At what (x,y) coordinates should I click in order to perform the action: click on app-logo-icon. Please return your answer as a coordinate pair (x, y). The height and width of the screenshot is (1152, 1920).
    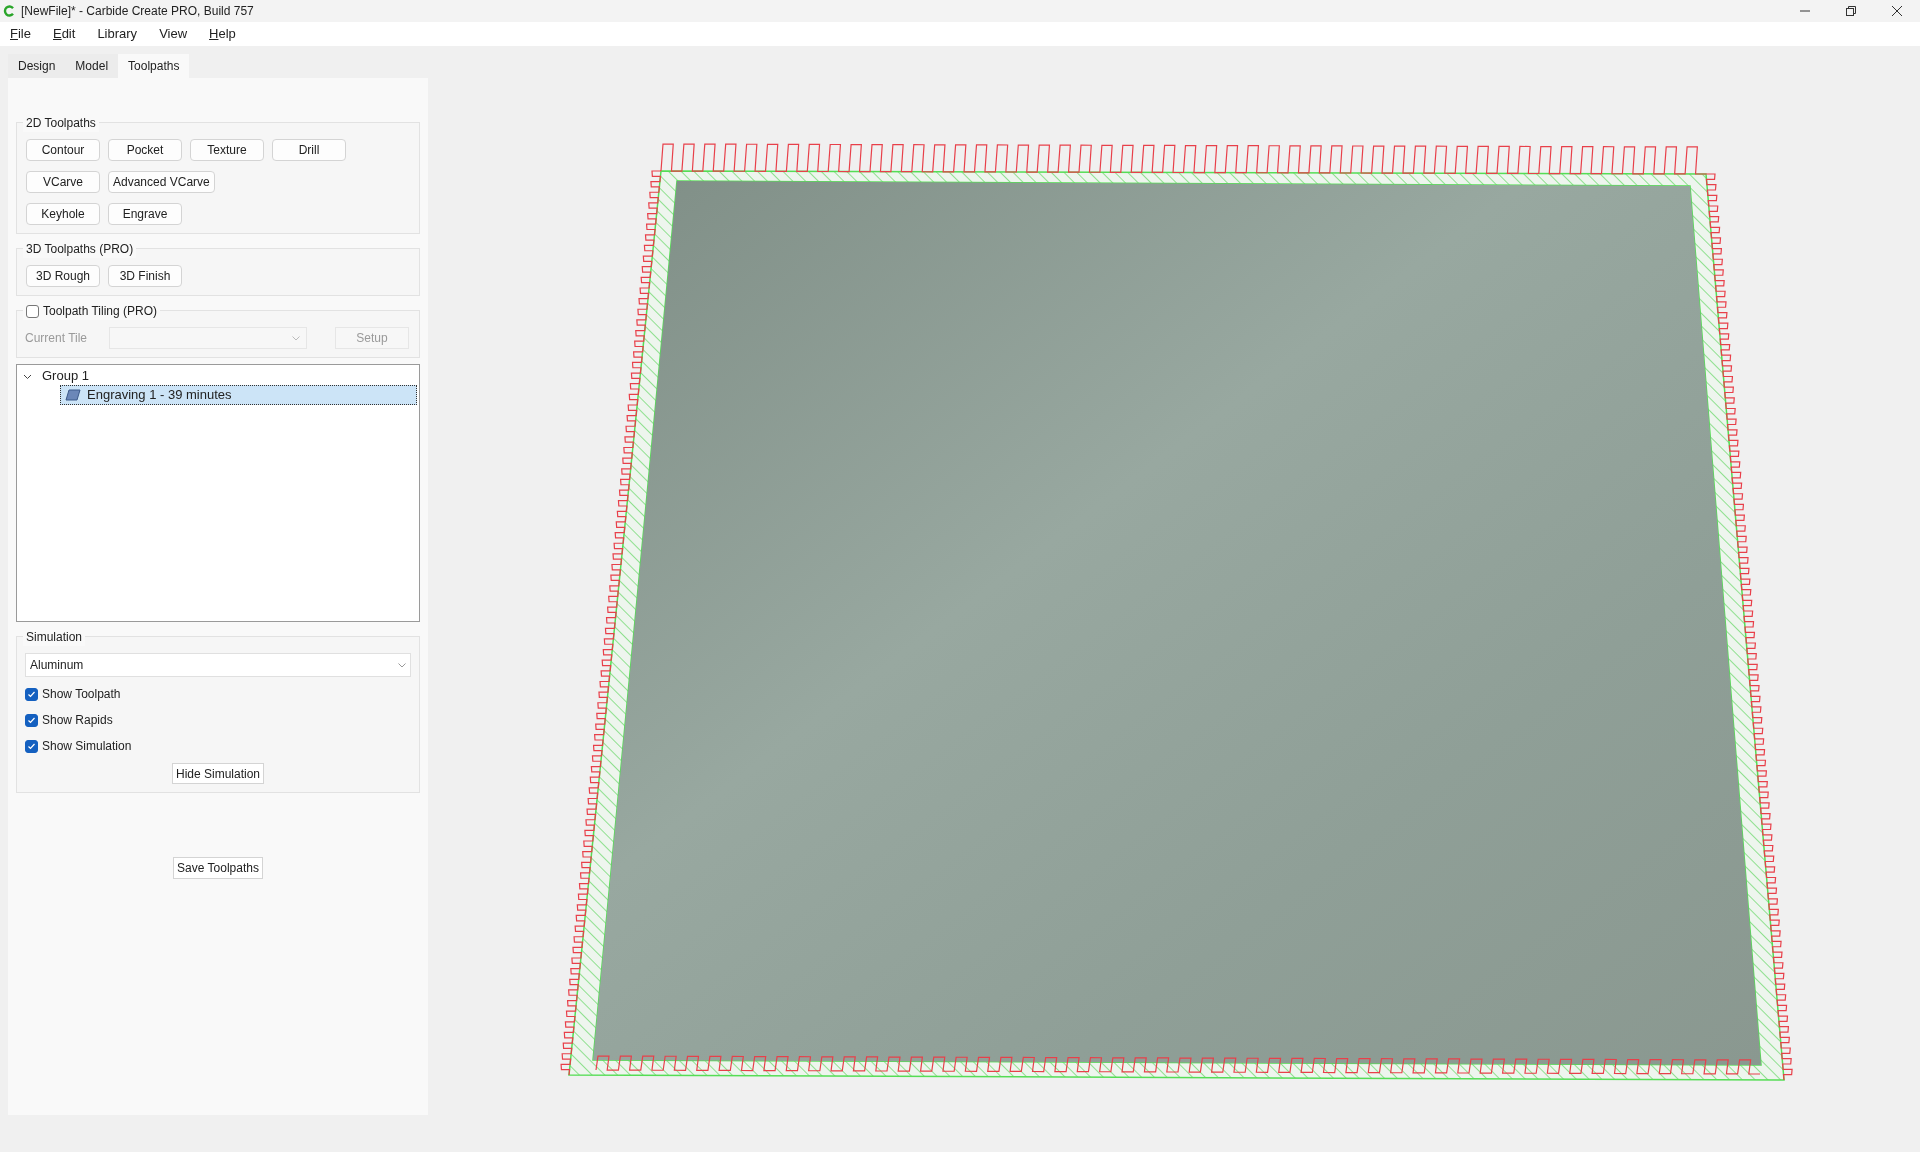
    Looking at the image, I should click on (9, 11).